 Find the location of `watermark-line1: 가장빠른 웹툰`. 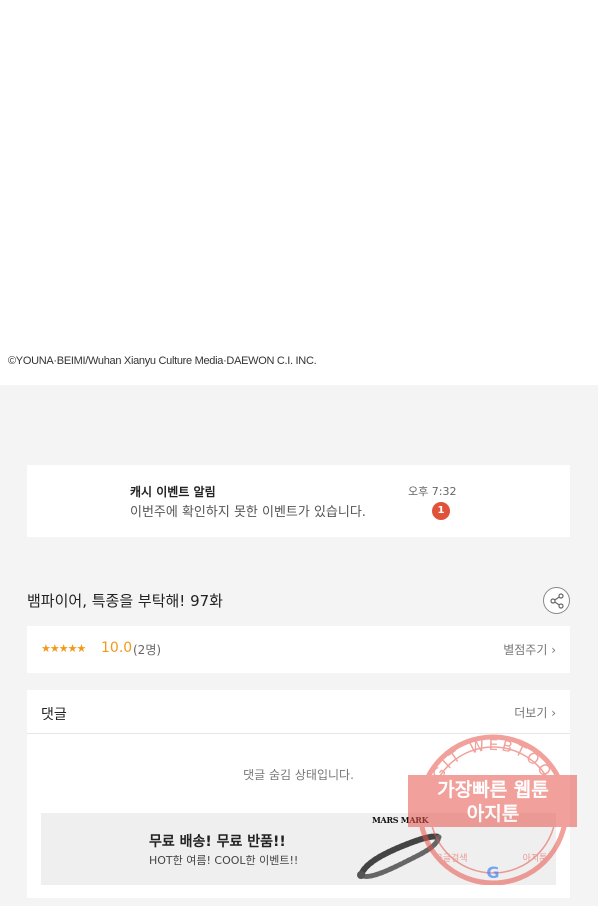

watermark-line1: 가장빠른 웹툰 is located at coordinates (493, 790).